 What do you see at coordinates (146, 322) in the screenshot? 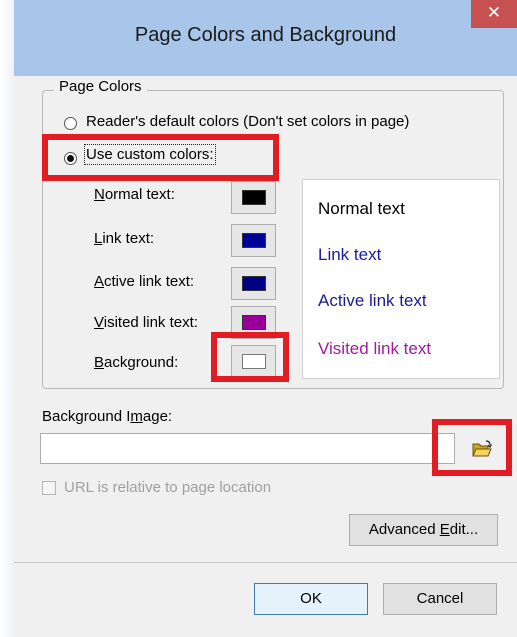
I see `visited-link-text-label: Visited link text:` at bounding box center [146, 322].